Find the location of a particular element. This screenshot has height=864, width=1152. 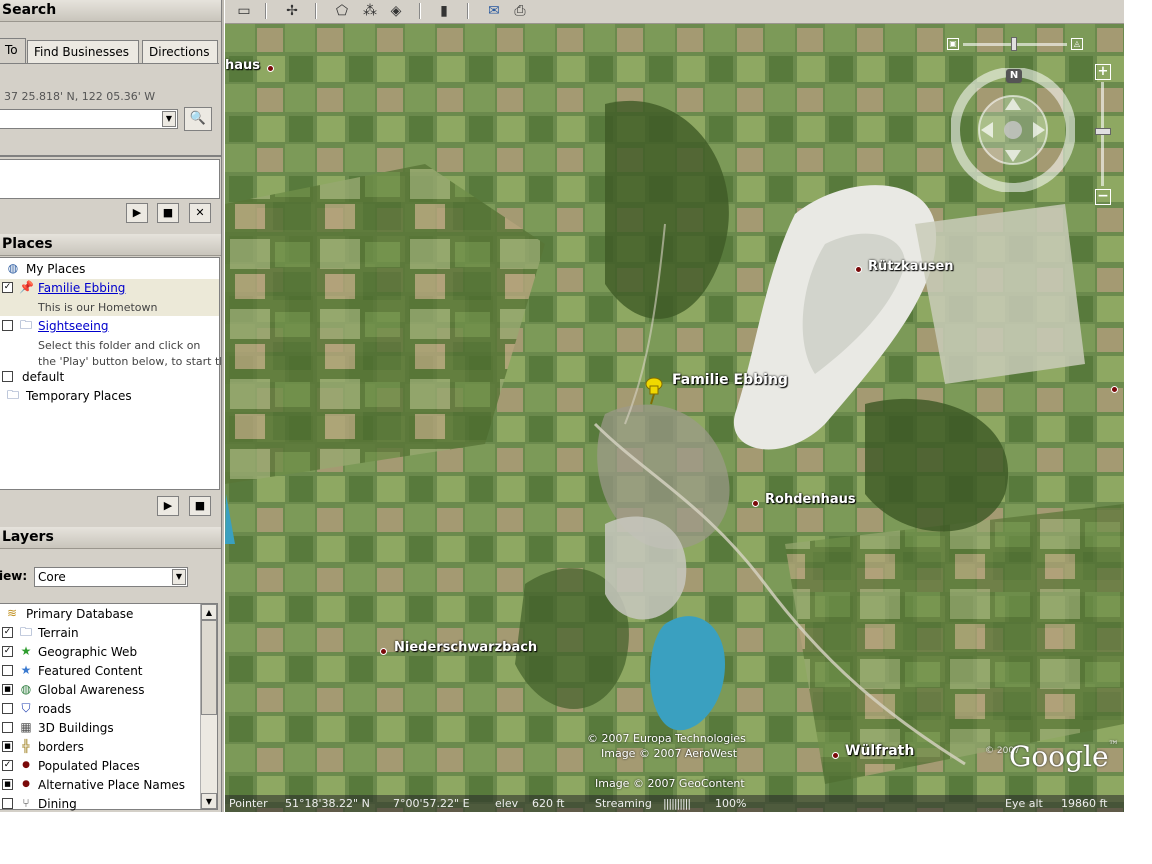

places-stop-button: ■ is located at coordinates (200, 506).